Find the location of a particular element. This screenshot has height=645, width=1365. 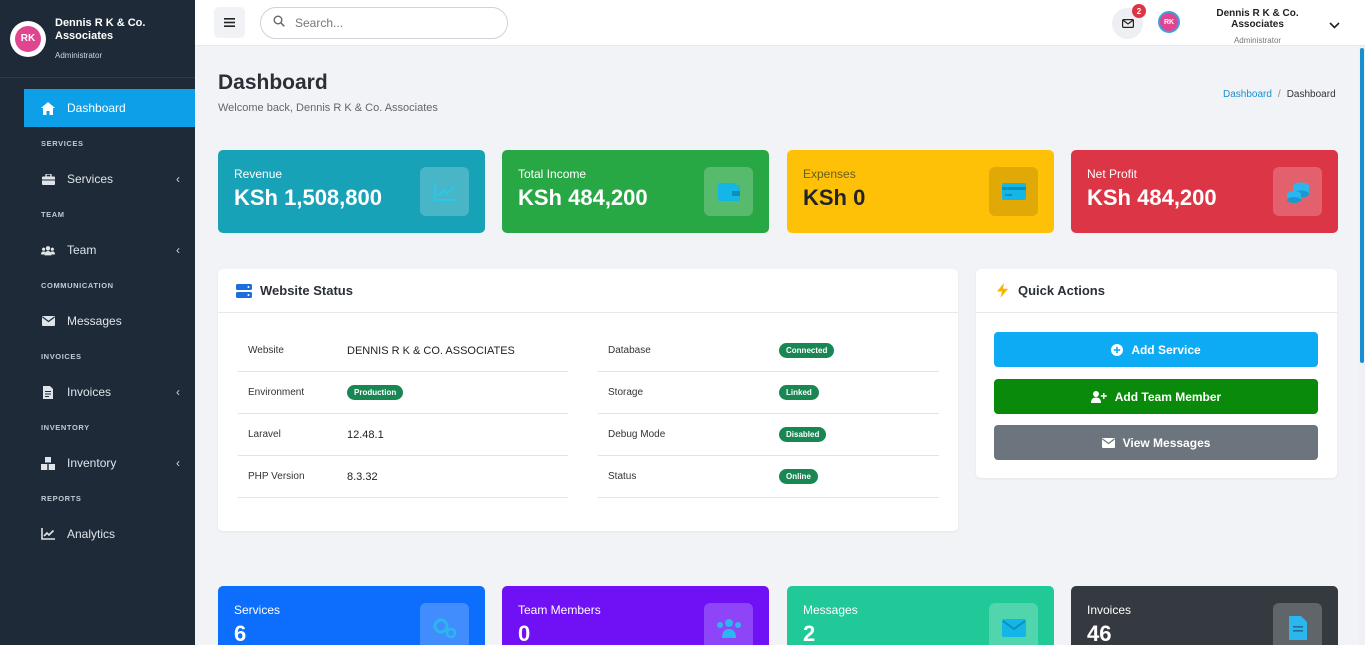

add-team-member-button: Add Team Member is located at coordinates (1156, 396).